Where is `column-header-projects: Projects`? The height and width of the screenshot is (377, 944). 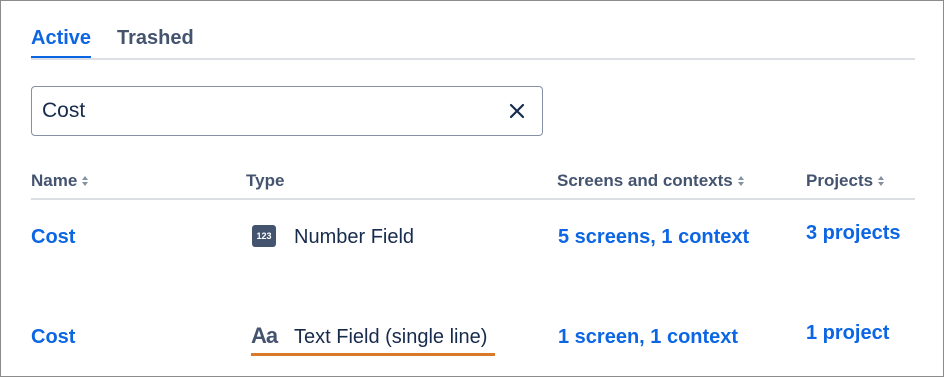
column-header-projects: Projects is located at coordinates (845, 181).